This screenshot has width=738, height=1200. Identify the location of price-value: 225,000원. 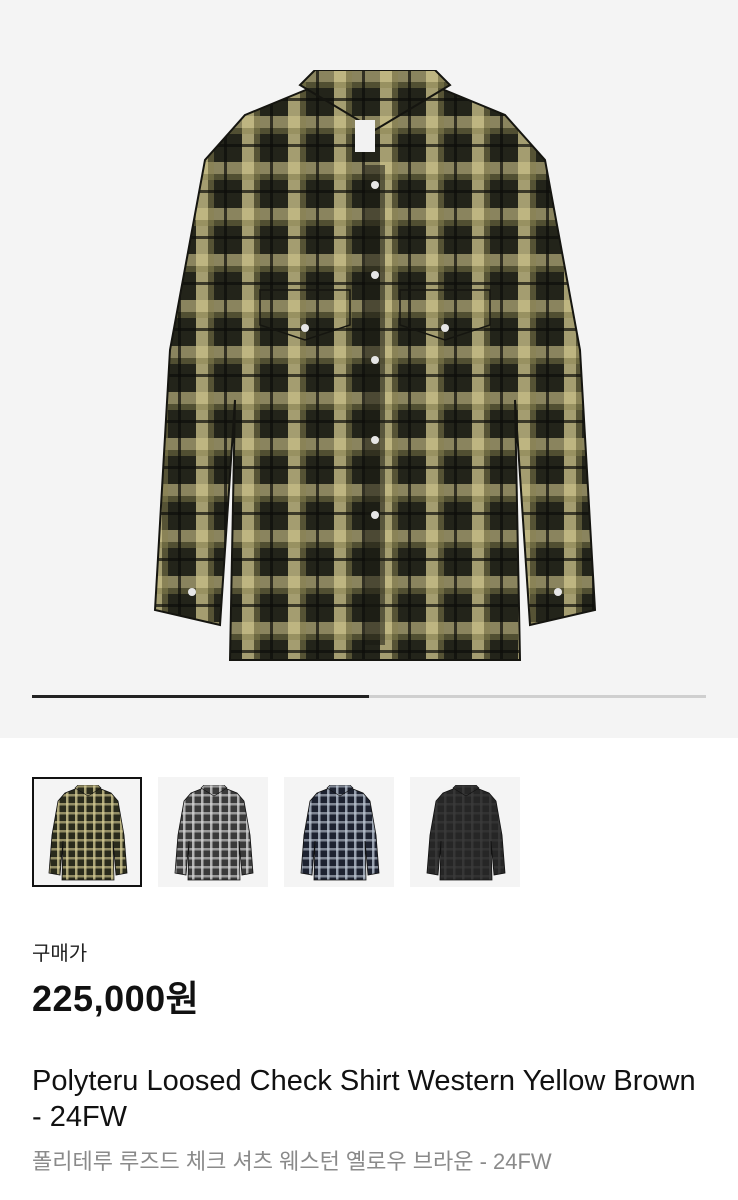
(116, 998).